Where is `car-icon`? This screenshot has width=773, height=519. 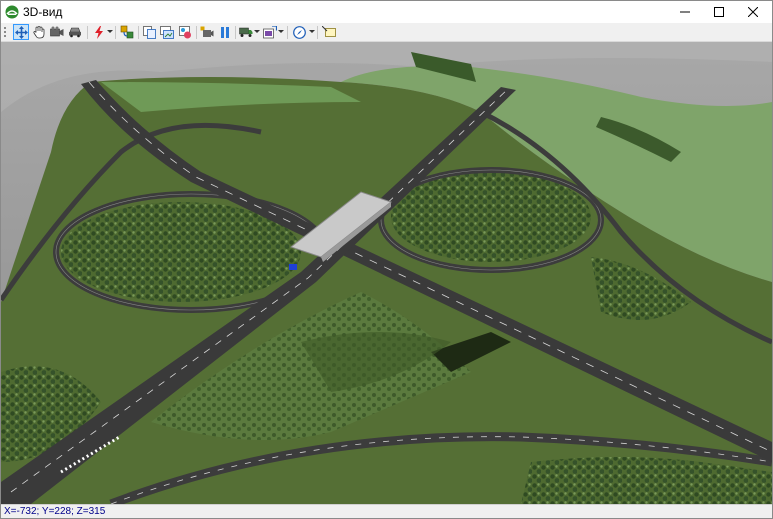
car-icon is located at coordinates (75, 32).